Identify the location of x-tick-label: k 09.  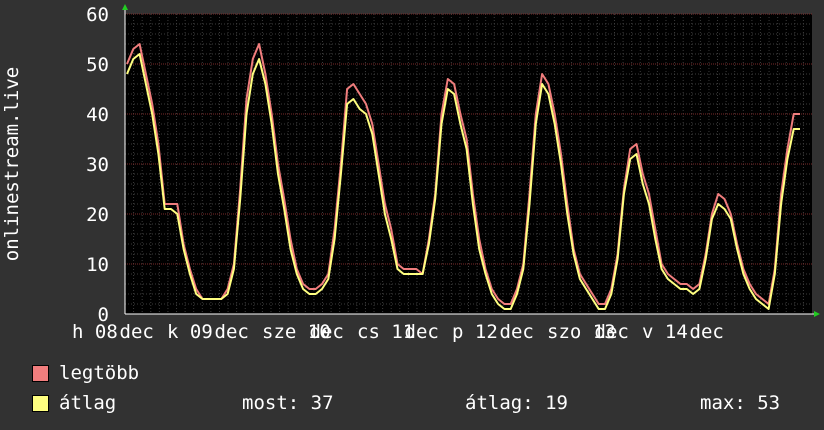
(190, 332).